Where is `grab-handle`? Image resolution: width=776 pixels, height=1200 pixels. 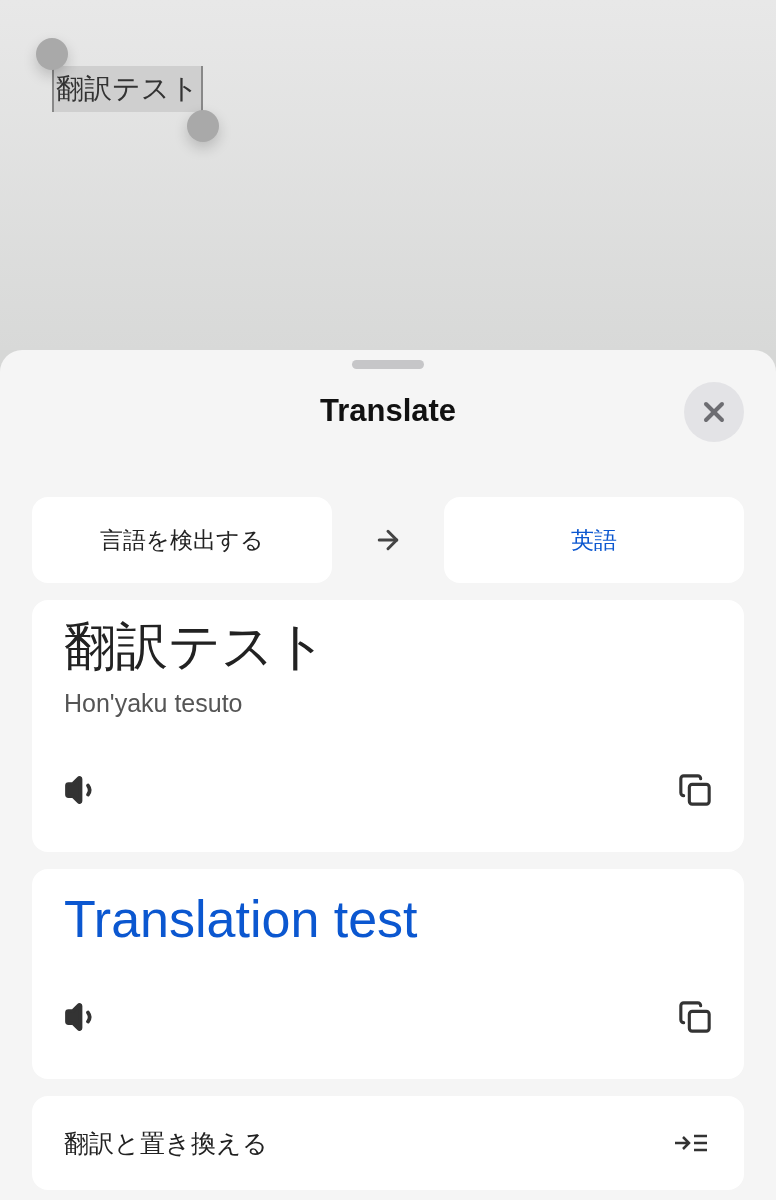 grab-handle is located at coordinates (388, 364).